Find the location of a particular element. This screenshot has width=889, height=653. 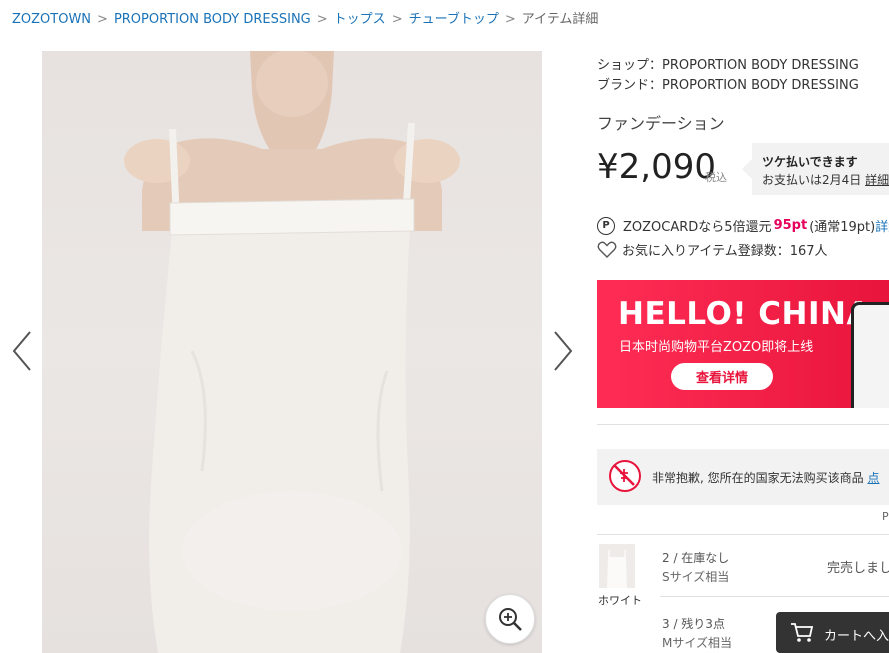

breadcrumb-zozotown: ZOZOTOWN is located at coordinates (51, 19).